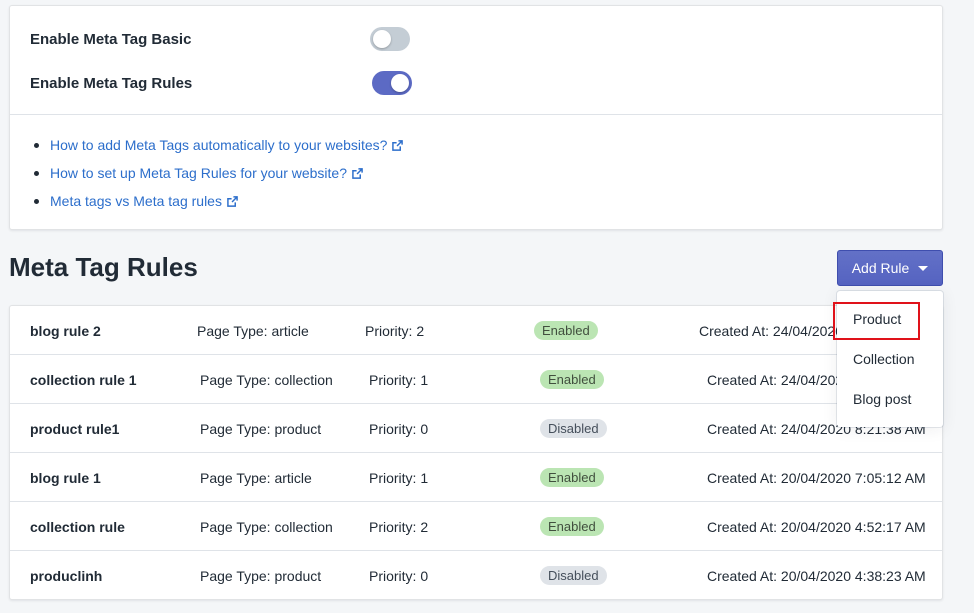 The width and height of the screenshot is (974, 613). I want to click on toggle-row-basic: Enable Meta Tag Basic, so click(230, 39).